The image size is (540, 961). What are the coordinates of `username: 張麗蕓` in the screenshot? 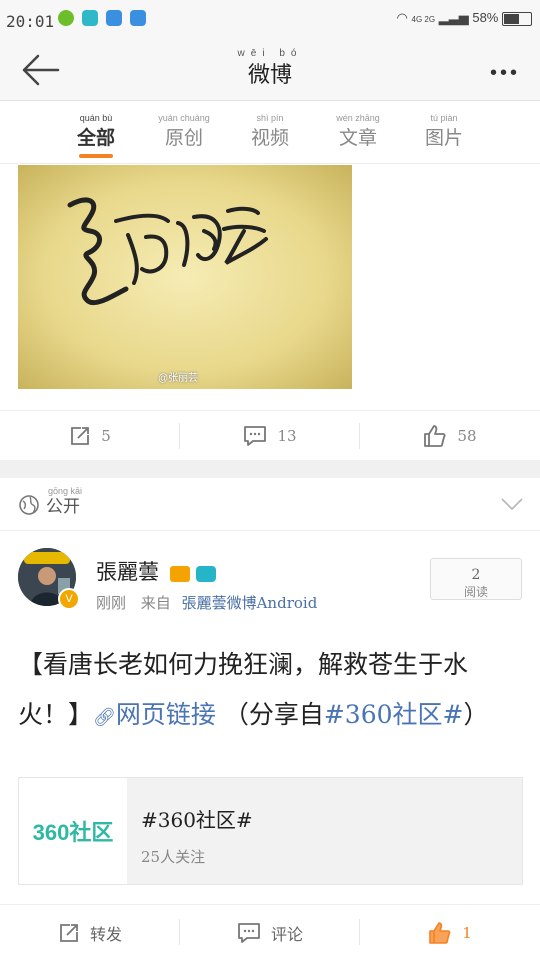 It's located at (156, 571).